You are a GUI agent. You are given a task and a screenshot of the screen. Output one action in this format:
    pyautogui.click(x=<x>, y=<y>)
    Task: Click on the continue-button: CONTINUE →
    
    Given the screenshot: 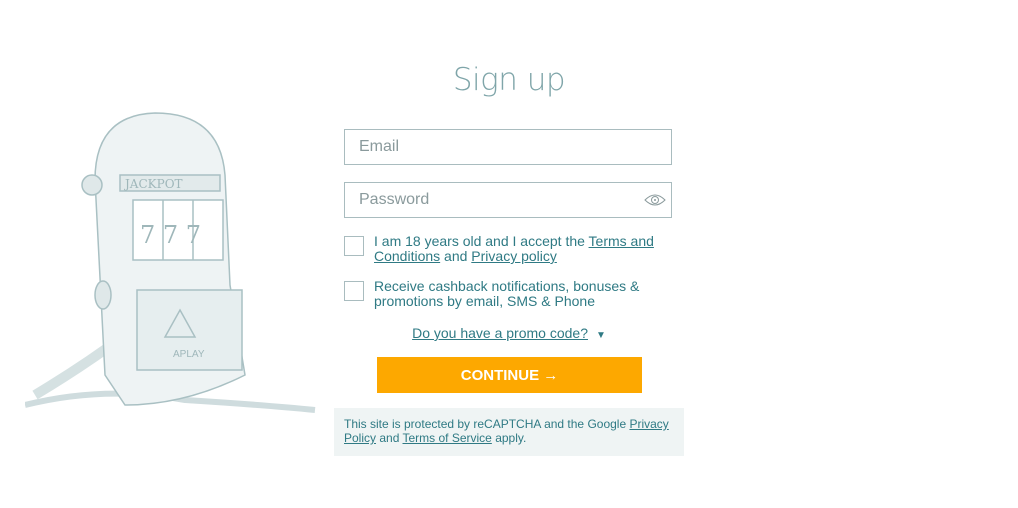 What is the action you would take?
    pyautogui.click(x=509, y=375)
    